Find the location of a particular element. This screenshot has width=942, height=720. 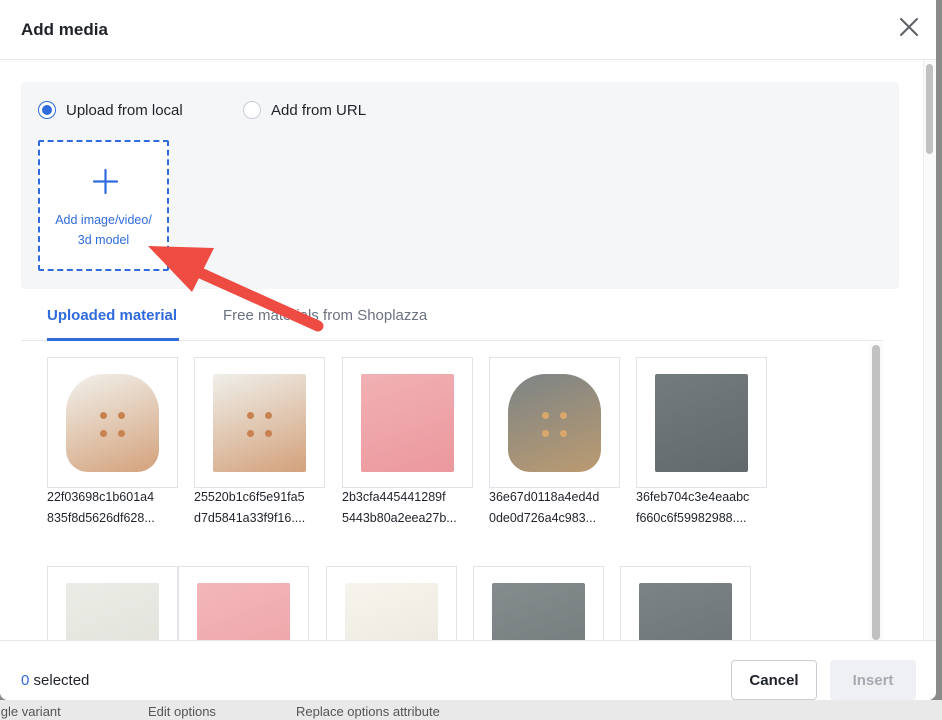

material-filename-line1: 2b3cfa445441289f is located at coordinates (394, 497).